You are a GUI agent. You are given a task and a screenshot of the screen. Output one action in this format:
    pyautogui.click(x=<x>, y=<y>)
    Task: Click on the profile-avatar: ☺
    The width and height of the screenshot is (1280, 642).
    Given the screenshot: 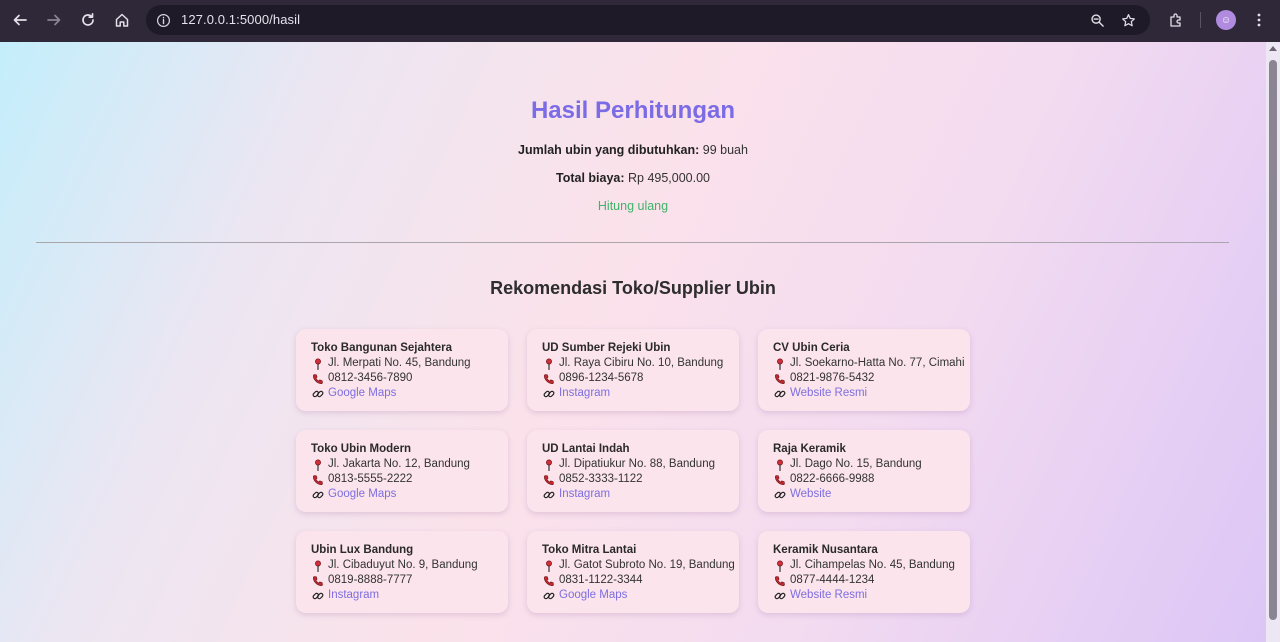 What is the action you would take?
    pyautogui.click(x=1226, y=20)
    